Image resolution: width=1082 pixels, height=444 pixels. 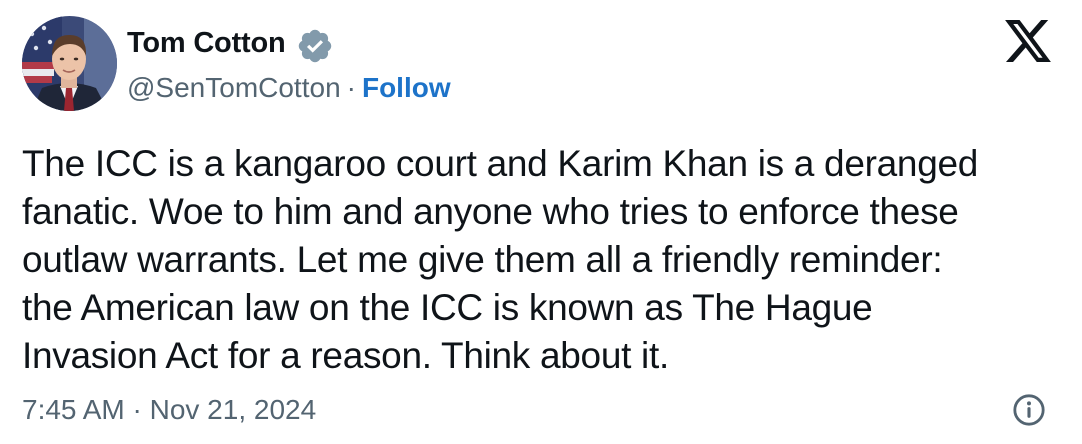 I want to click on x-logo-icon, so click(x=1028, y=41).